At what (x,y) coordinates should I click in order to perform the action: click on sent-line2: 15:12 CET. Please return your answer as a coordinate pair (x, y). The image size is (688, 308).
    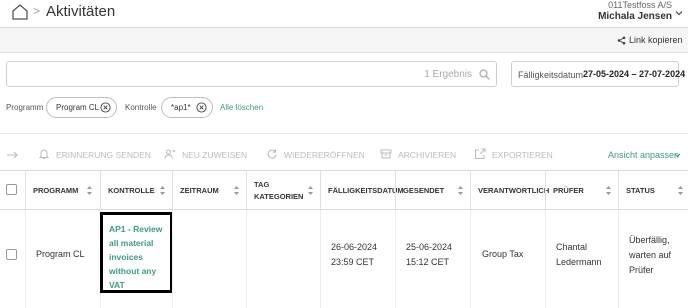
    Looking at the image, I should click on (428, 262).